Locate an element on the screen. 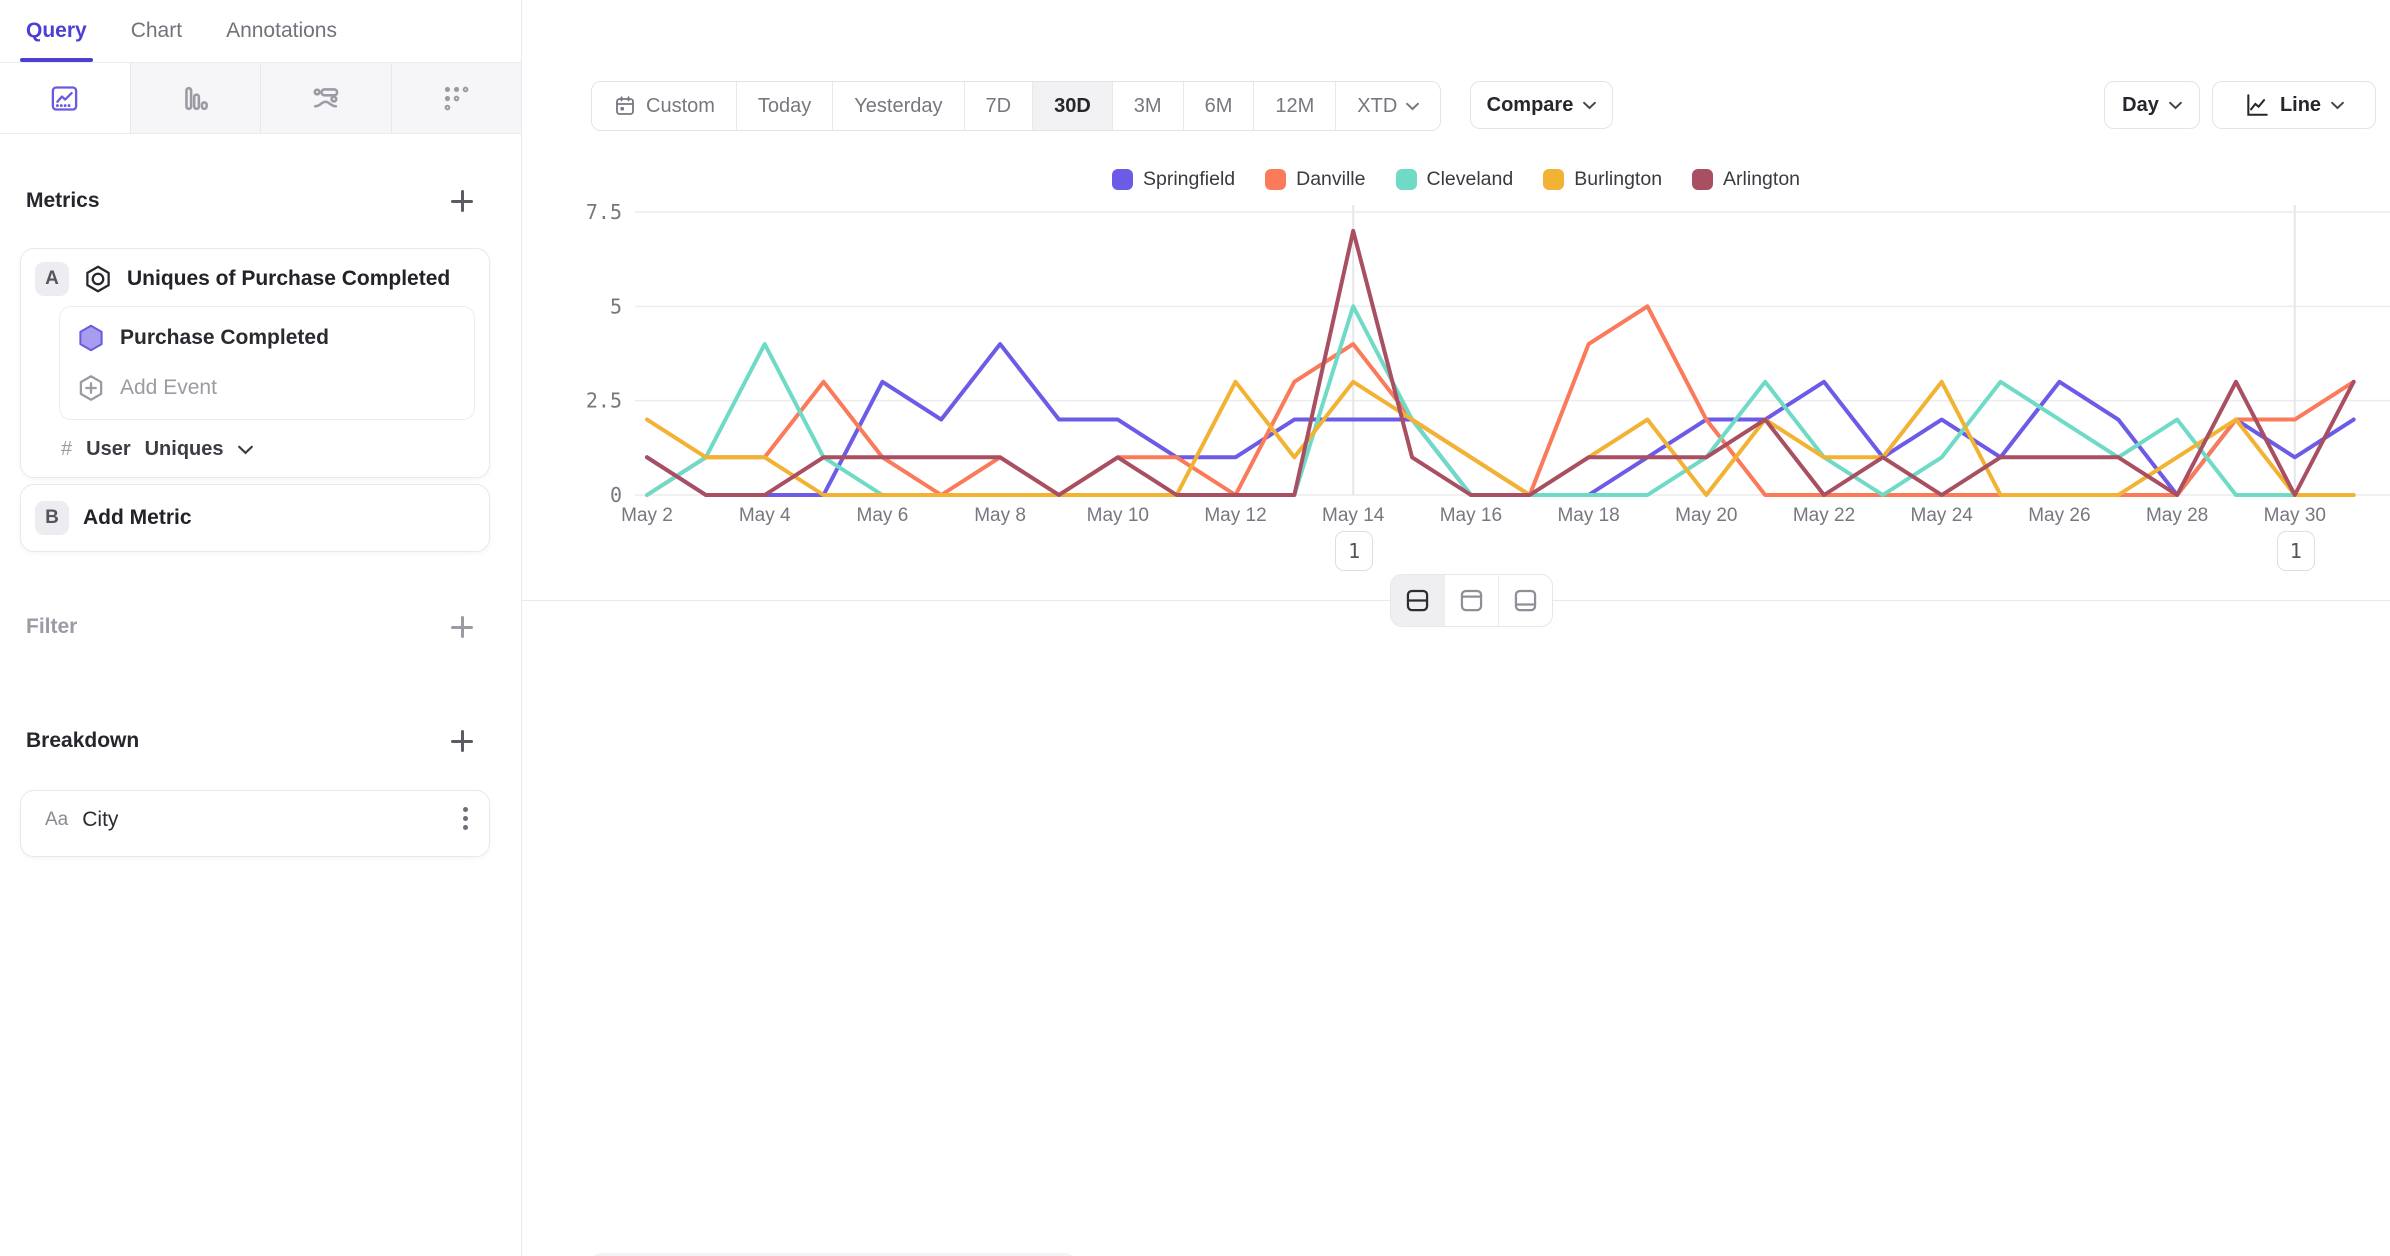  event-label: Purchase Completed is located at coordinates (224, 337).